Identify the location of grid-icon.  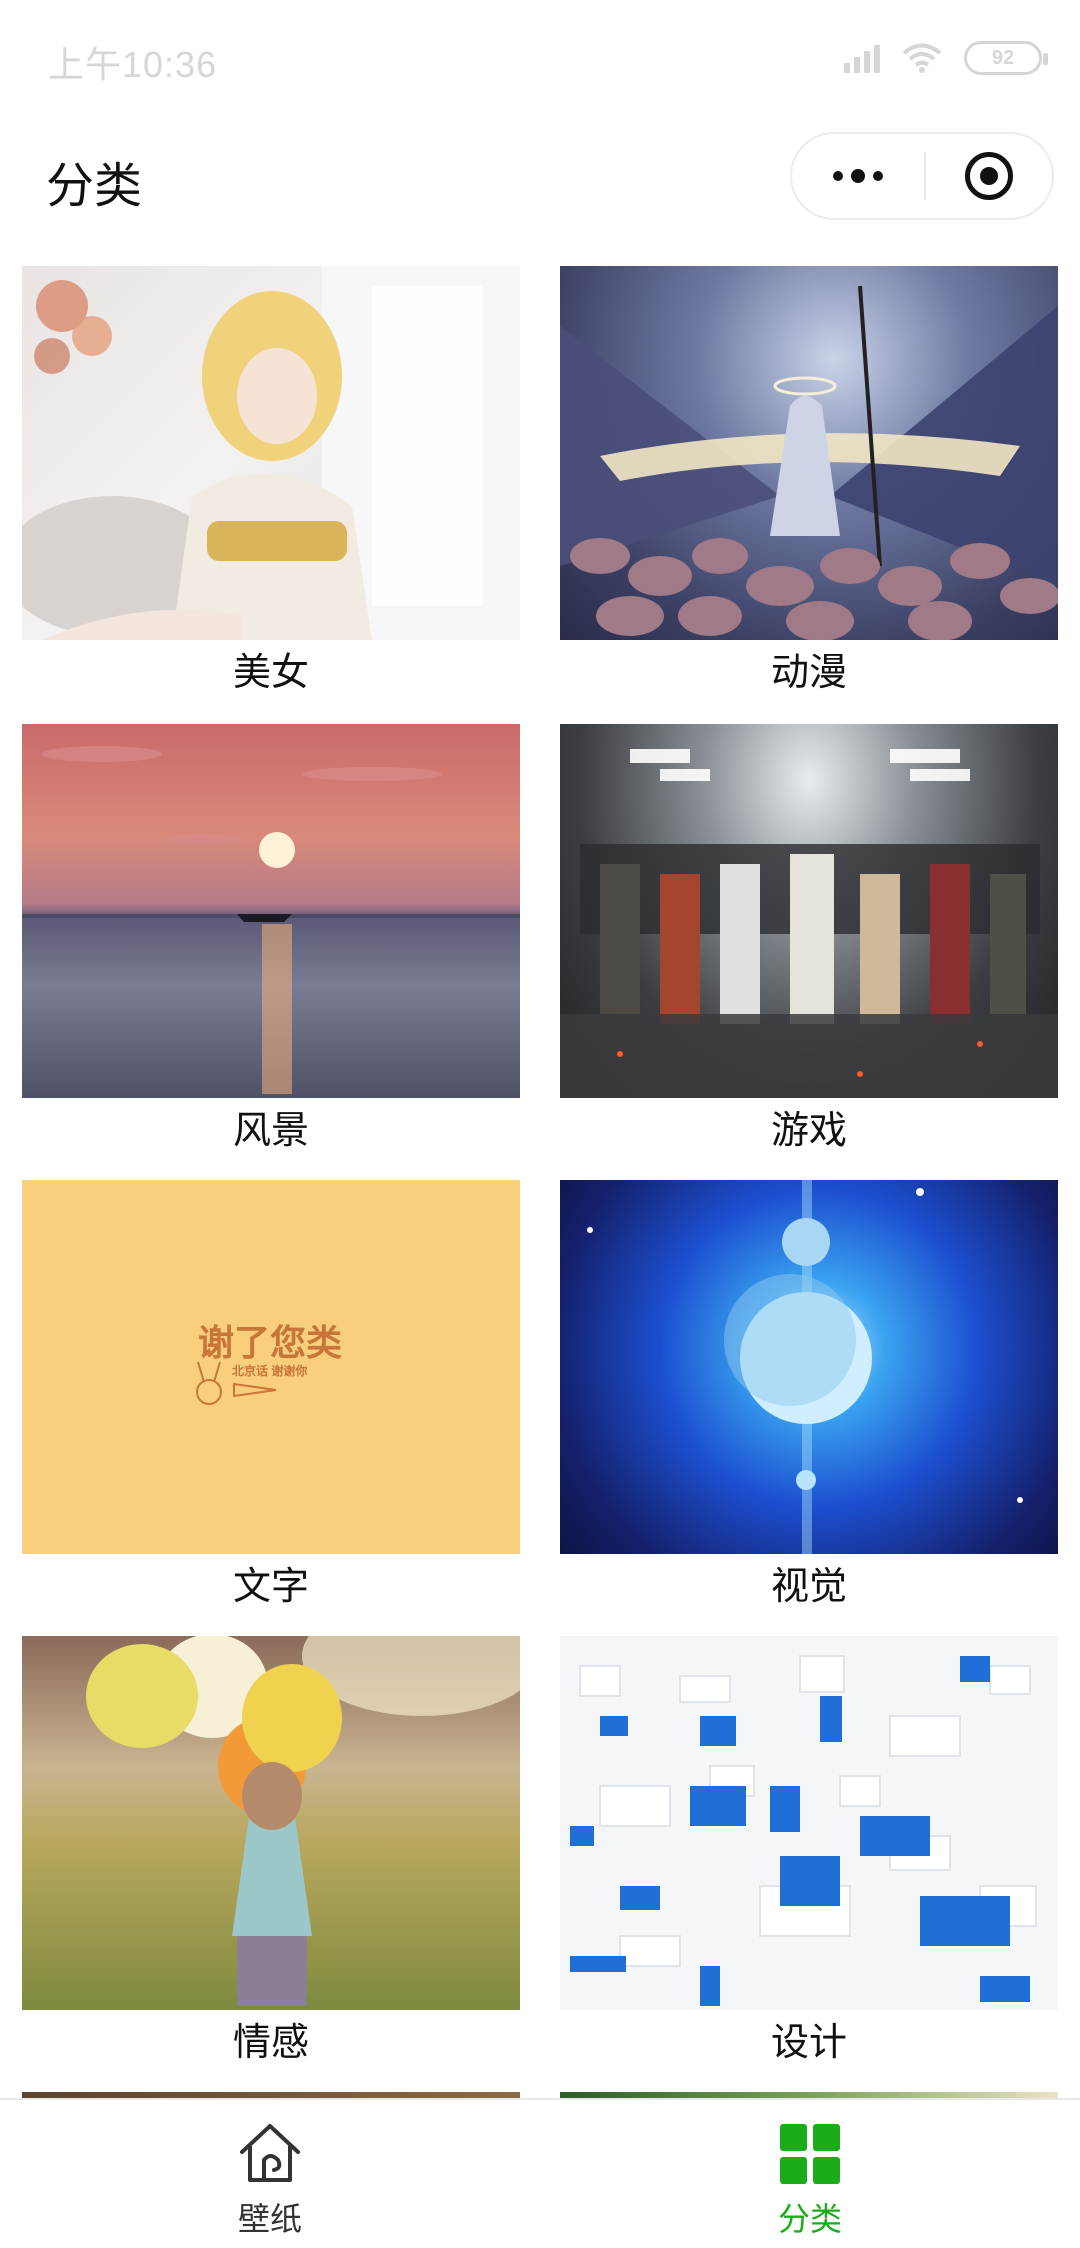
(810, 2154).